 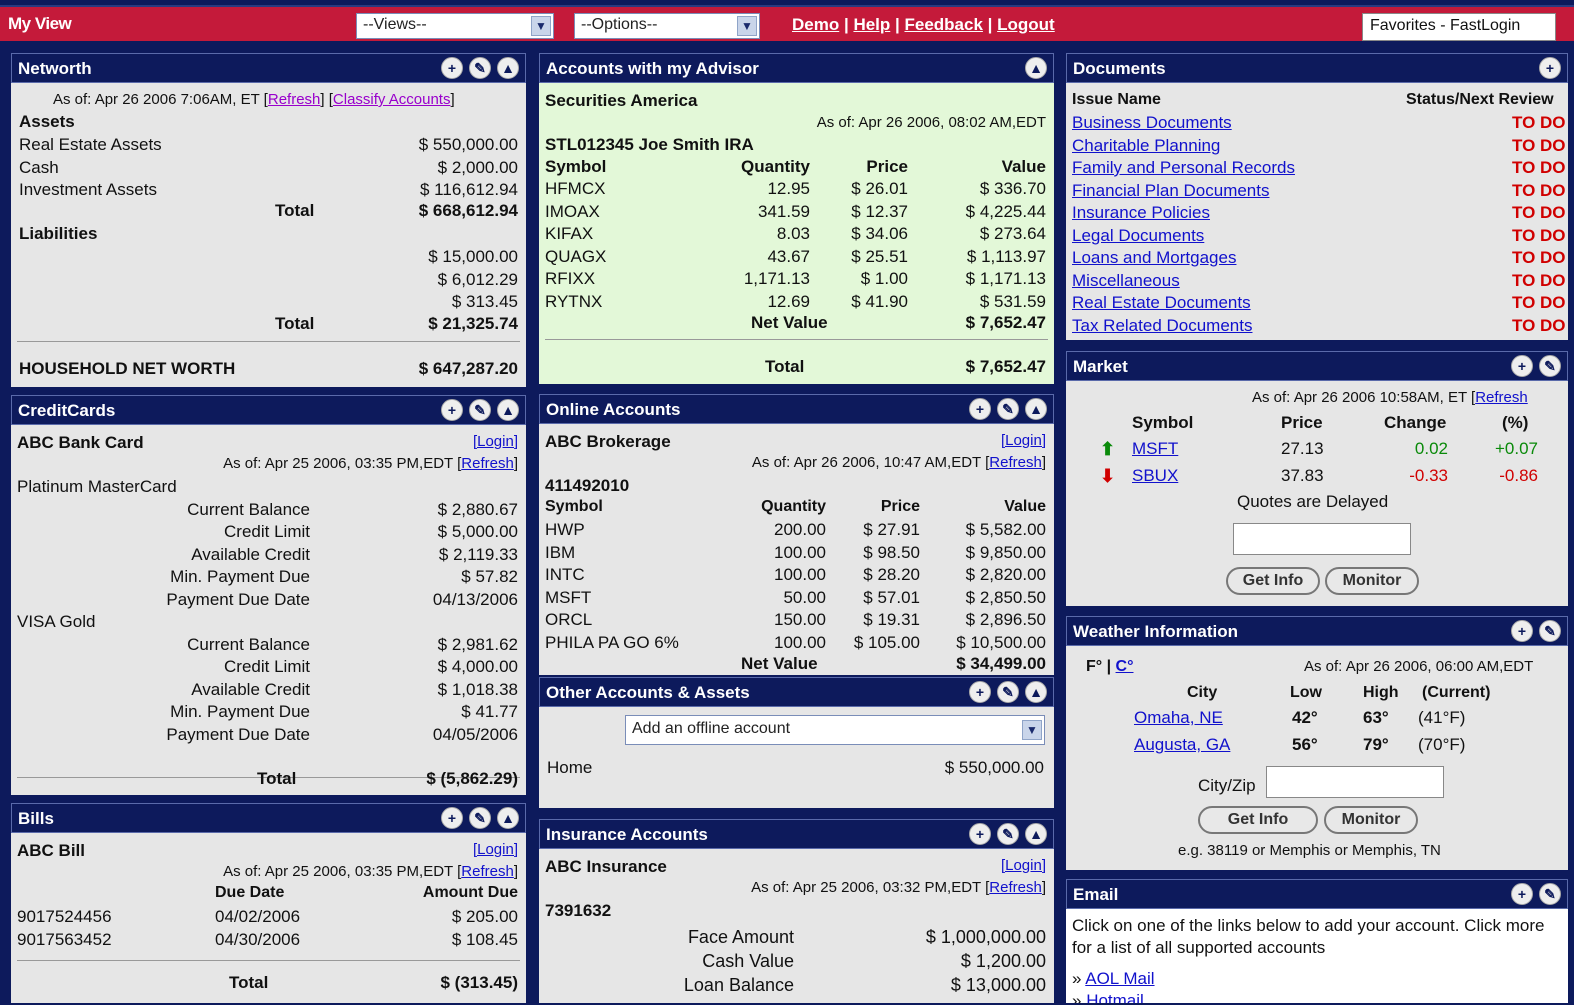 What do you see at coordinates (1155, 476) in the screenshot?
I see `market-symbol-link: SBUX` at bounding box center [1155, 476].